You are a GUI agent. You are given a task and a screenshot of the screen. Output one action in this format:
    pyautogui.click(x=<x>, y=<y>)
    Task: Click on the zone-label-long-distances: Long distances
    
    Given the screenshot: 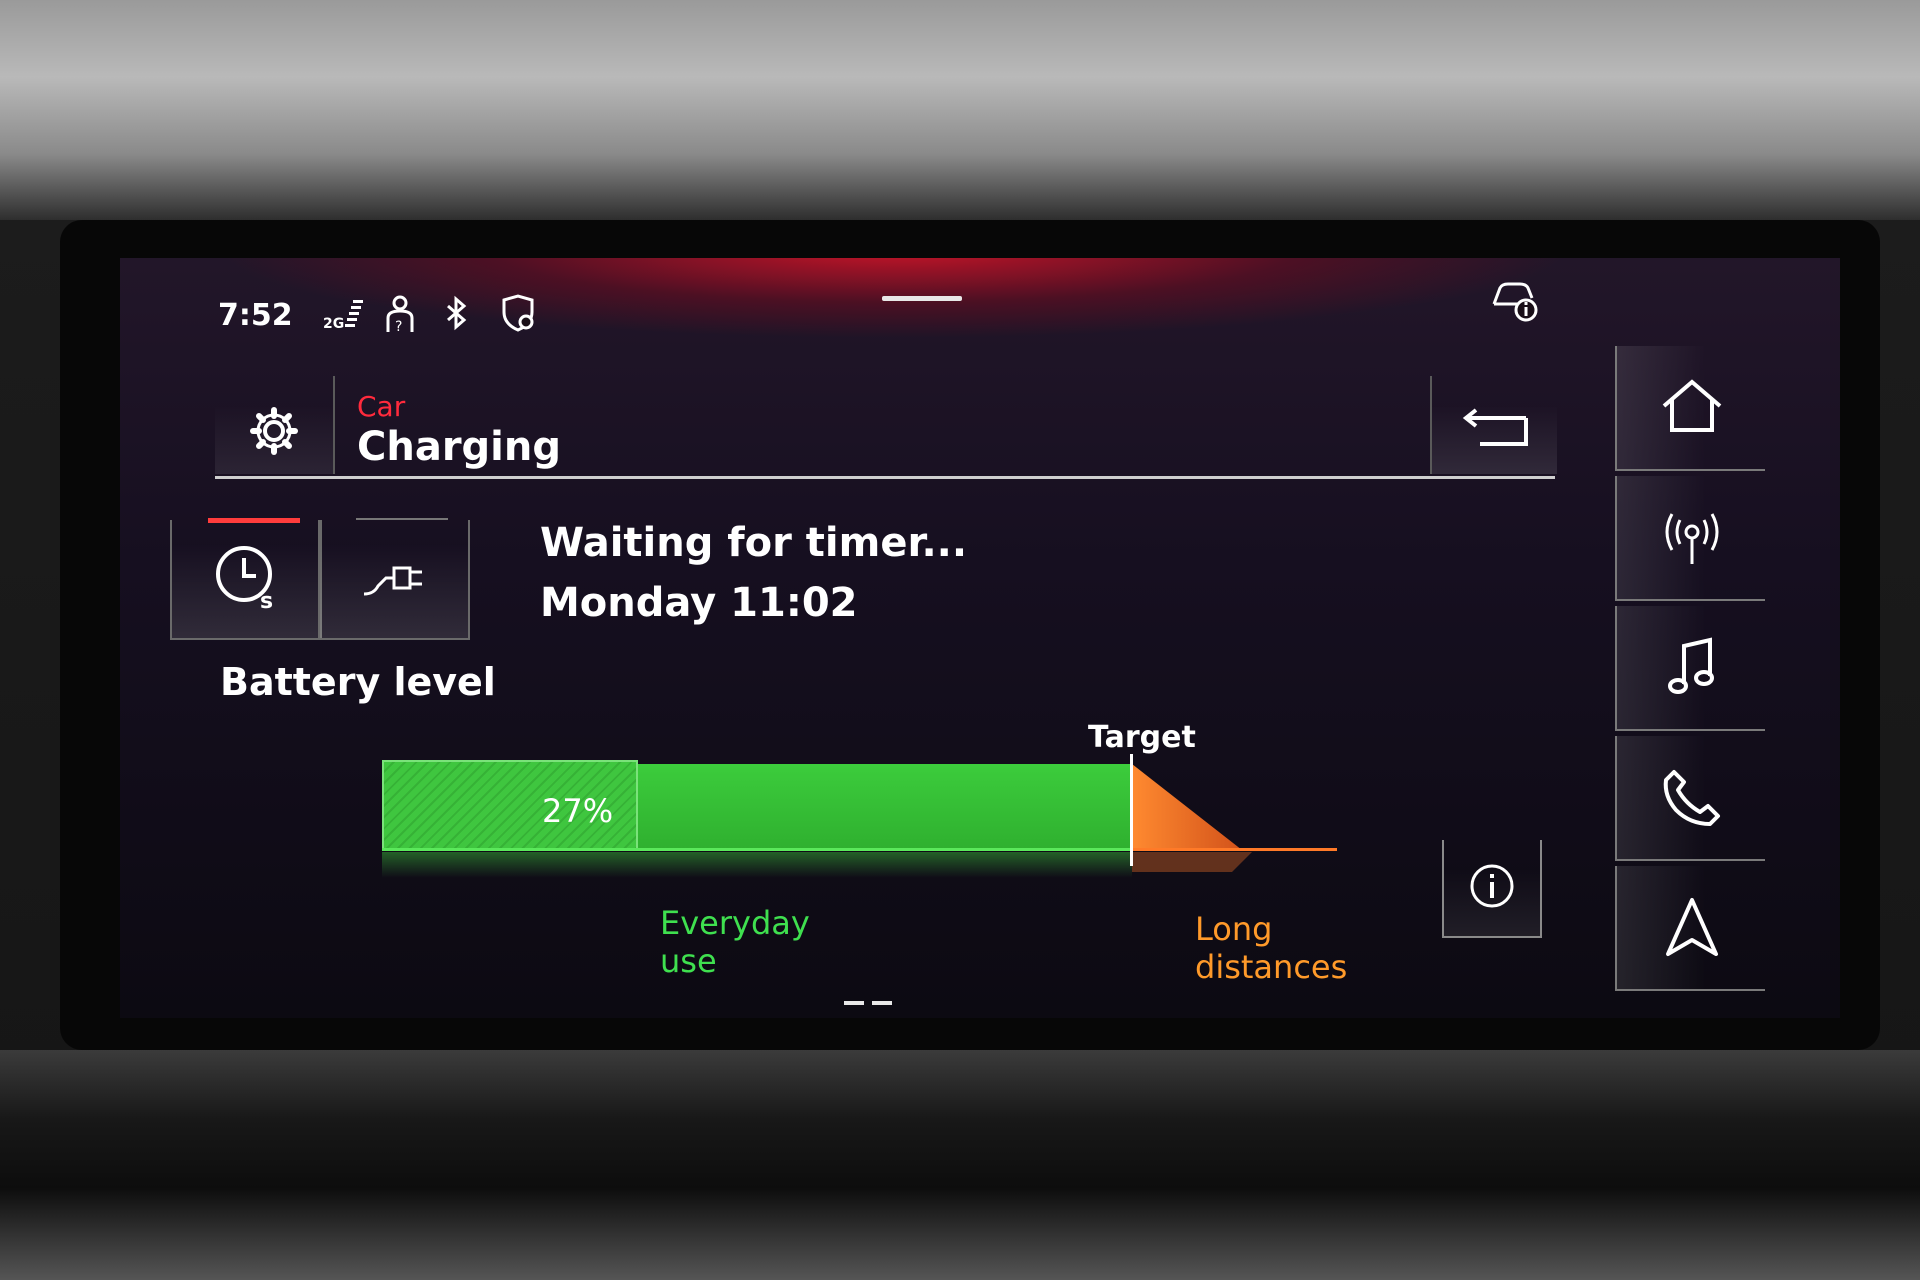 What is the action you would take?
    pyautogui.click(x=1271, y=948)
    